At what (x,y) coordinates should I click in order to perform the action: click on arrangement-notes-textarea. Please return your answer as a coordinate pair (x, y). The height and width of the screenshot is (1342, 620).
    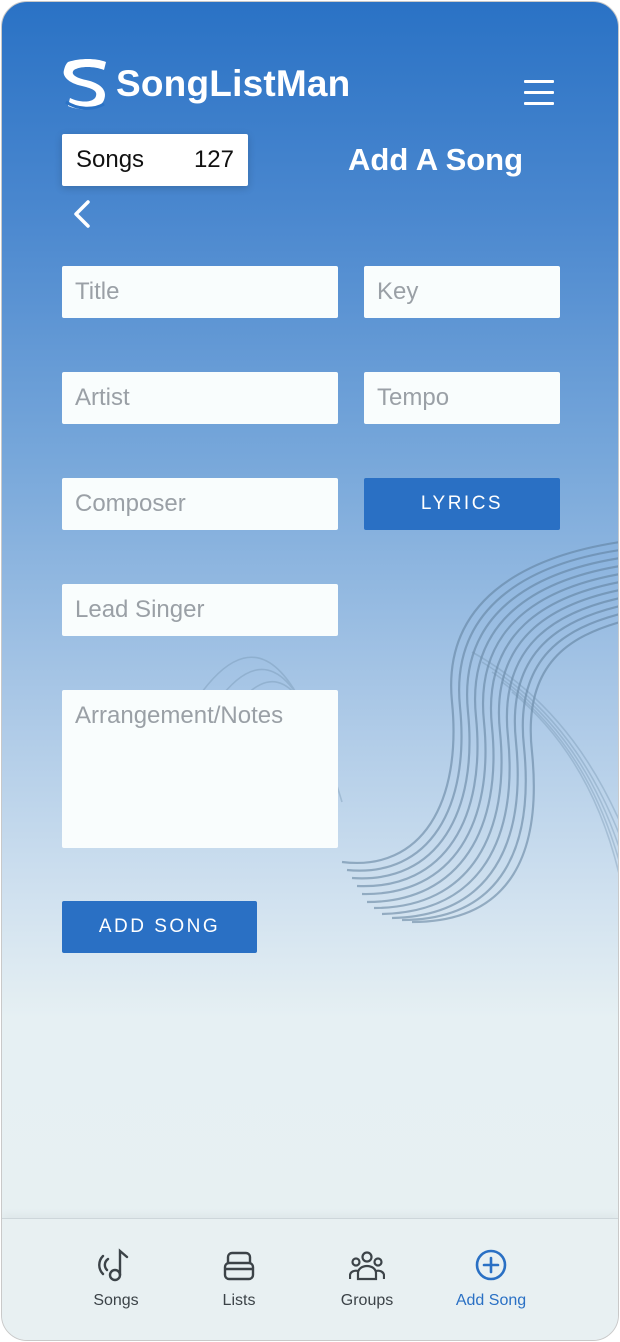
    Looking at the image, I should click on (200, 769).